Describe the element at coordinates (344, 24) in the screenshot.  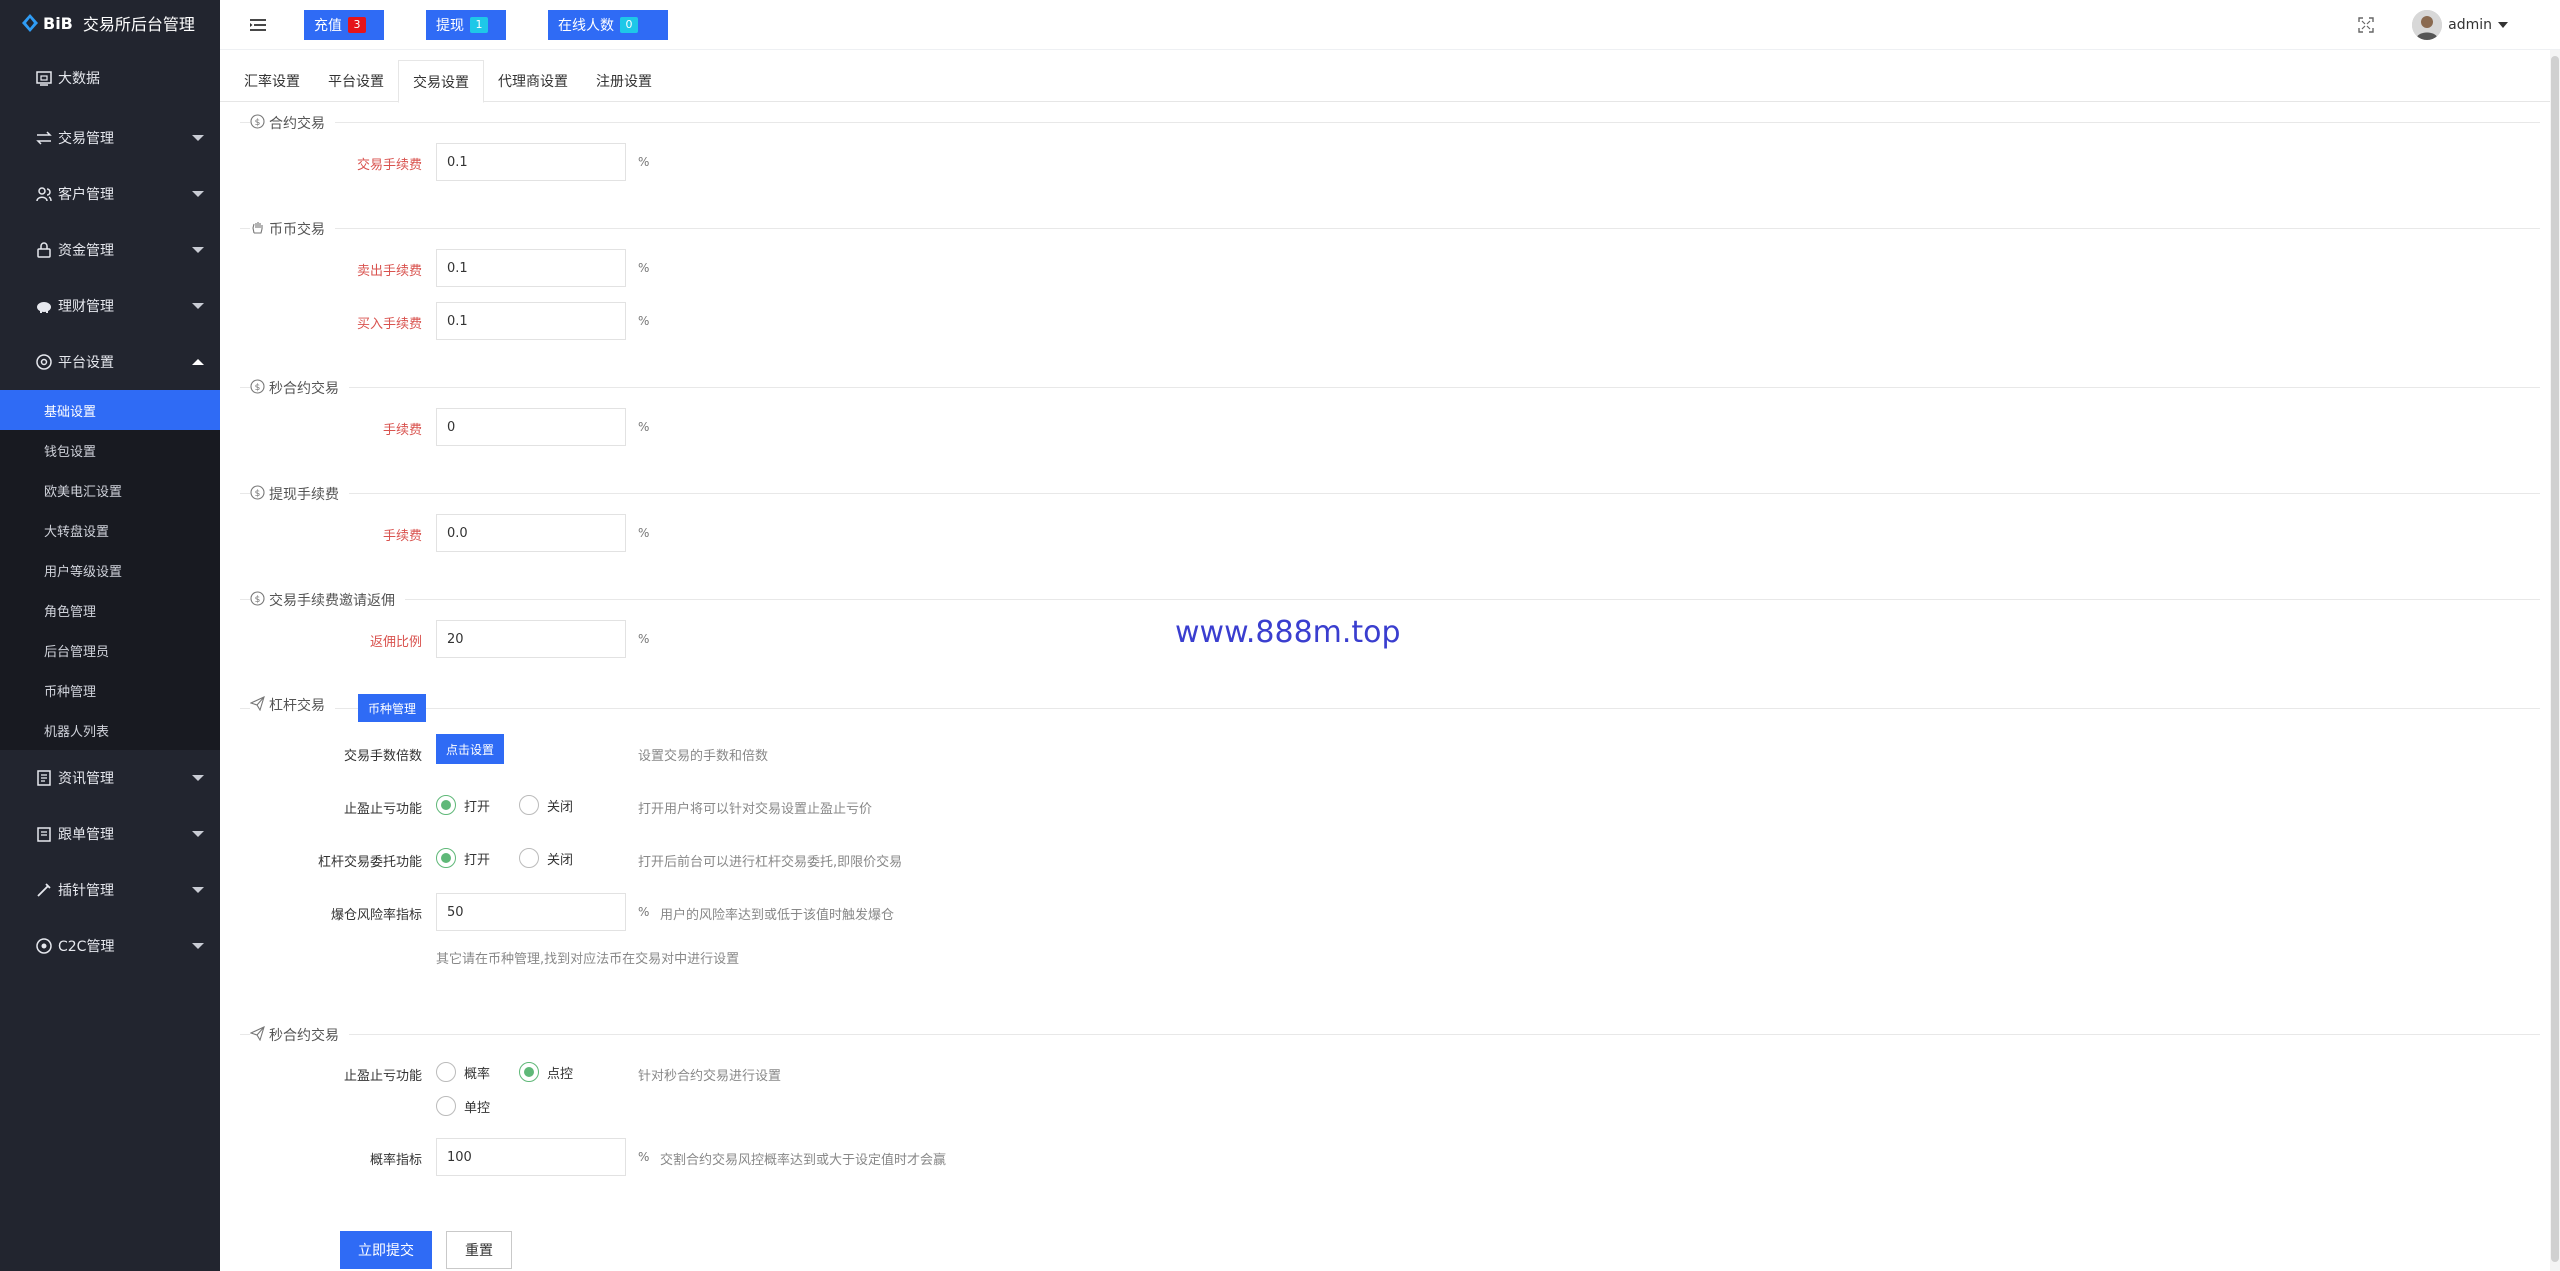
I see `recharge-button: 充值 3` at that location.